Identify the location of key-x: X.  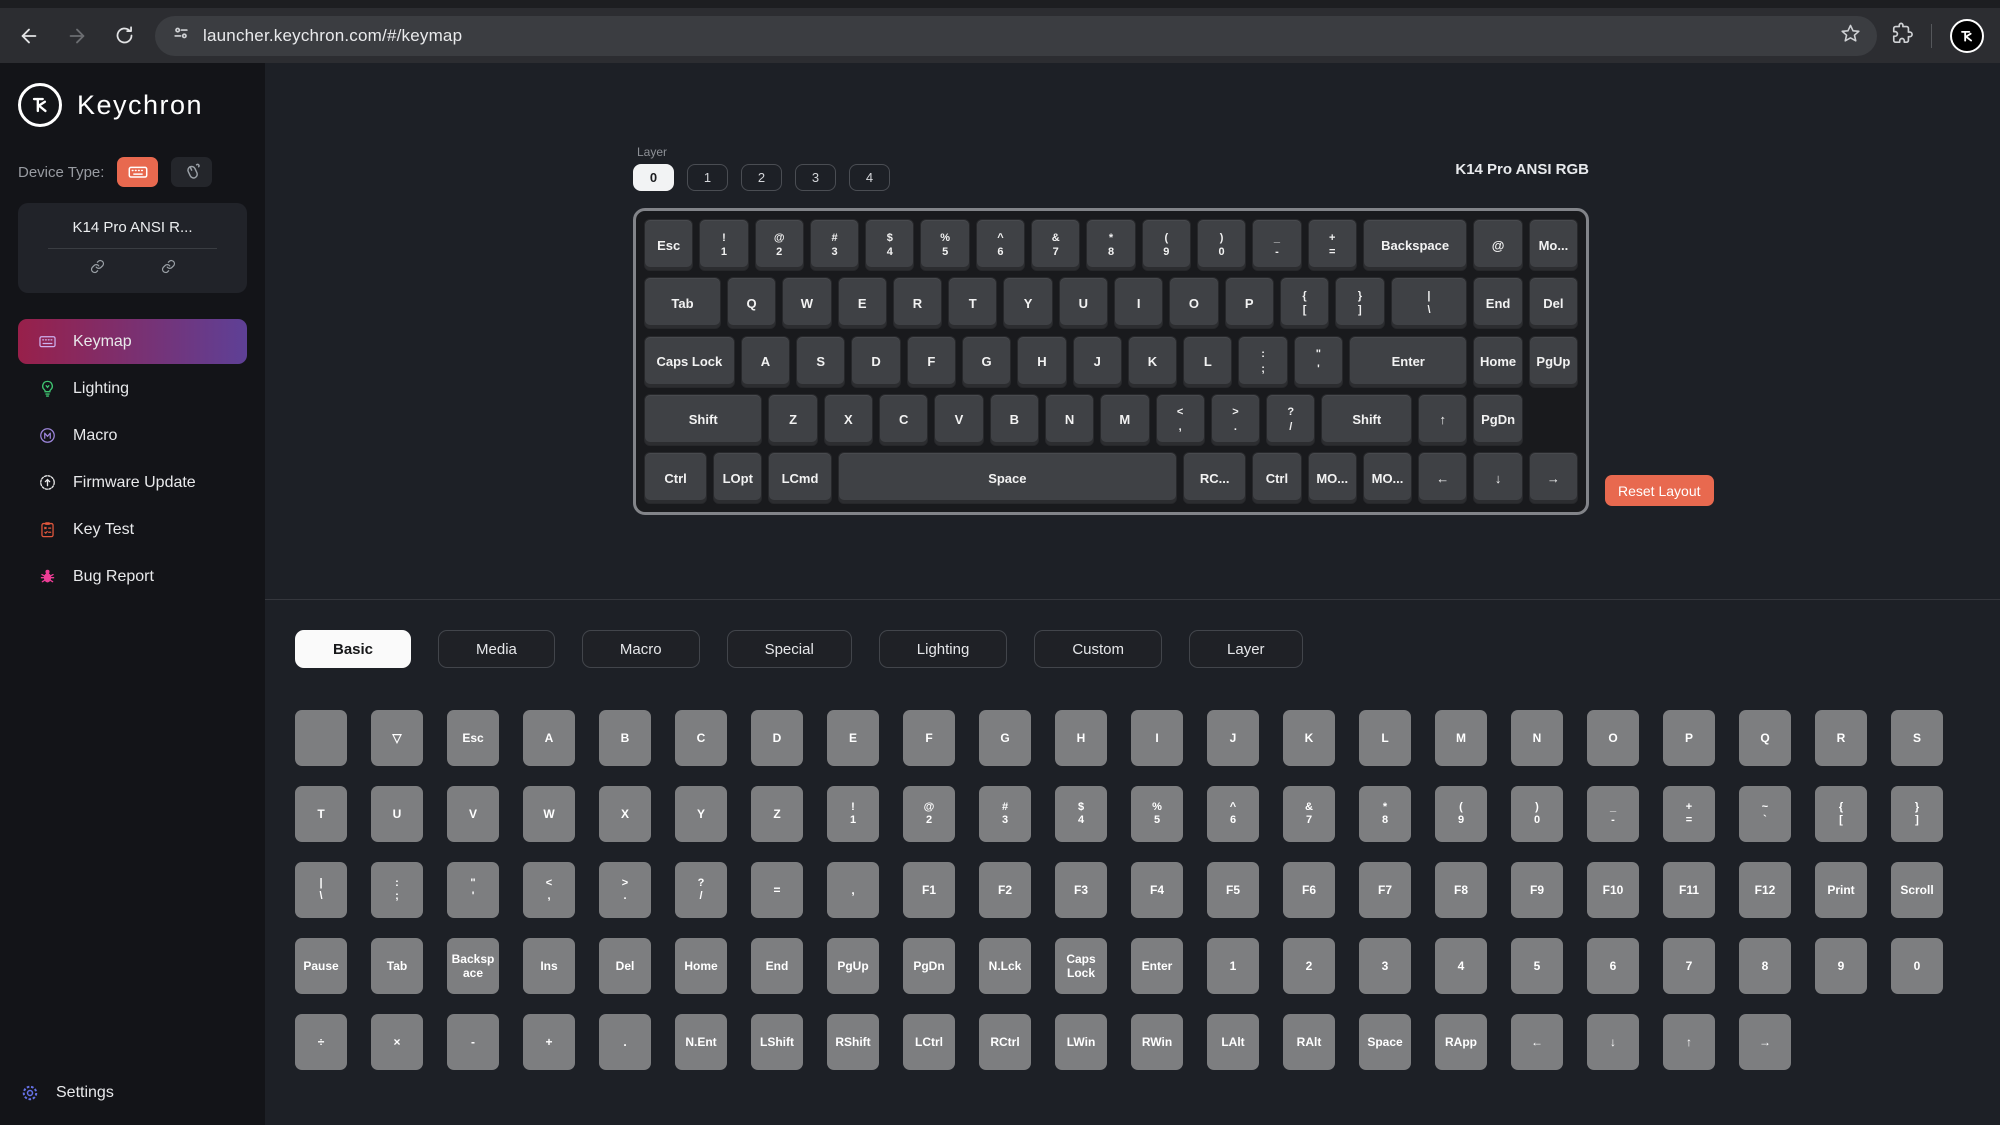
(848, 419).